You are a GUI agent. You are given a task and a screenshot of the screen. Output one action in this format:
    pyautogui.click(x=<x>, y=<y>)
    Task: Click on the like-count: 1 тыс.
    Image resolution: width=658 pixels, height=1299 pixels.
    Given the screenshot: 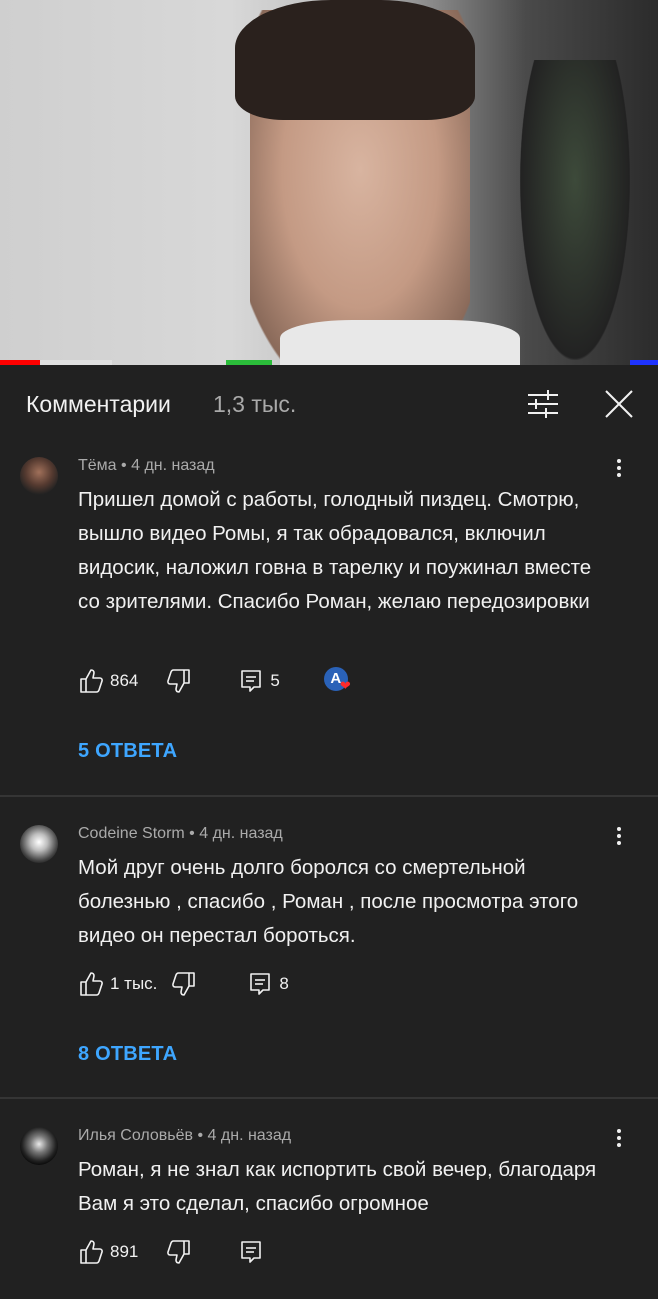 What is the action you would take?
    pyautogui.click(x=134, y=983)
    